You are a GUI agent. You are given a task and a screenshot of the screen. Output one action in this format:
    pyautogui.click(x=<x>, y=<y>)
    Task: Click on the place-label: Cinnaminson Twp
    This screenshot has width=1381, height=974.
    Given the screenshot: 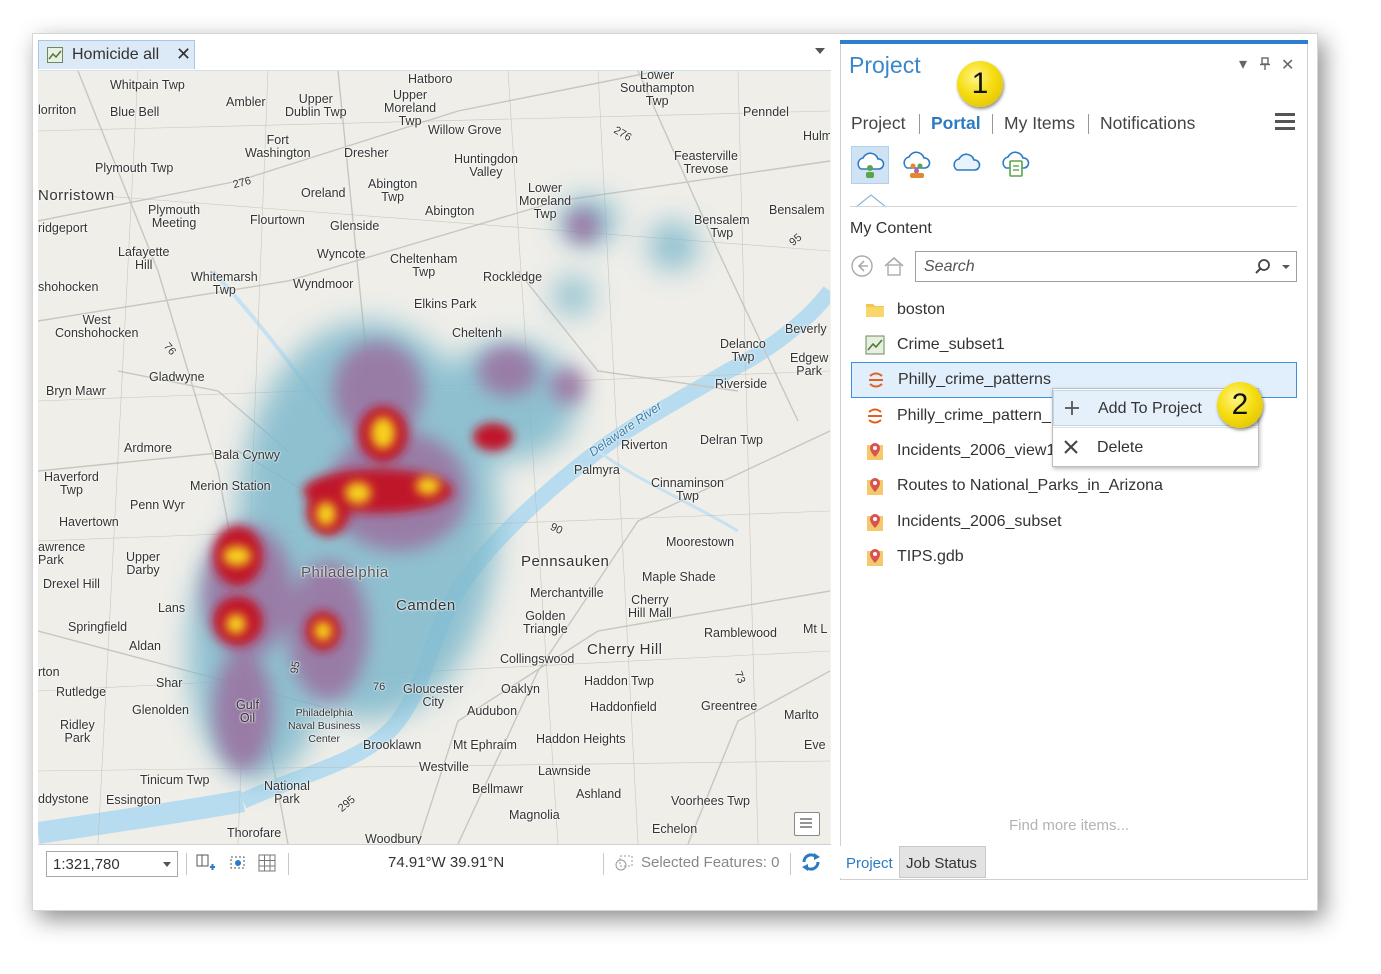 What is the action you would take?
    pyautogui.click(x=687, y=489)
    